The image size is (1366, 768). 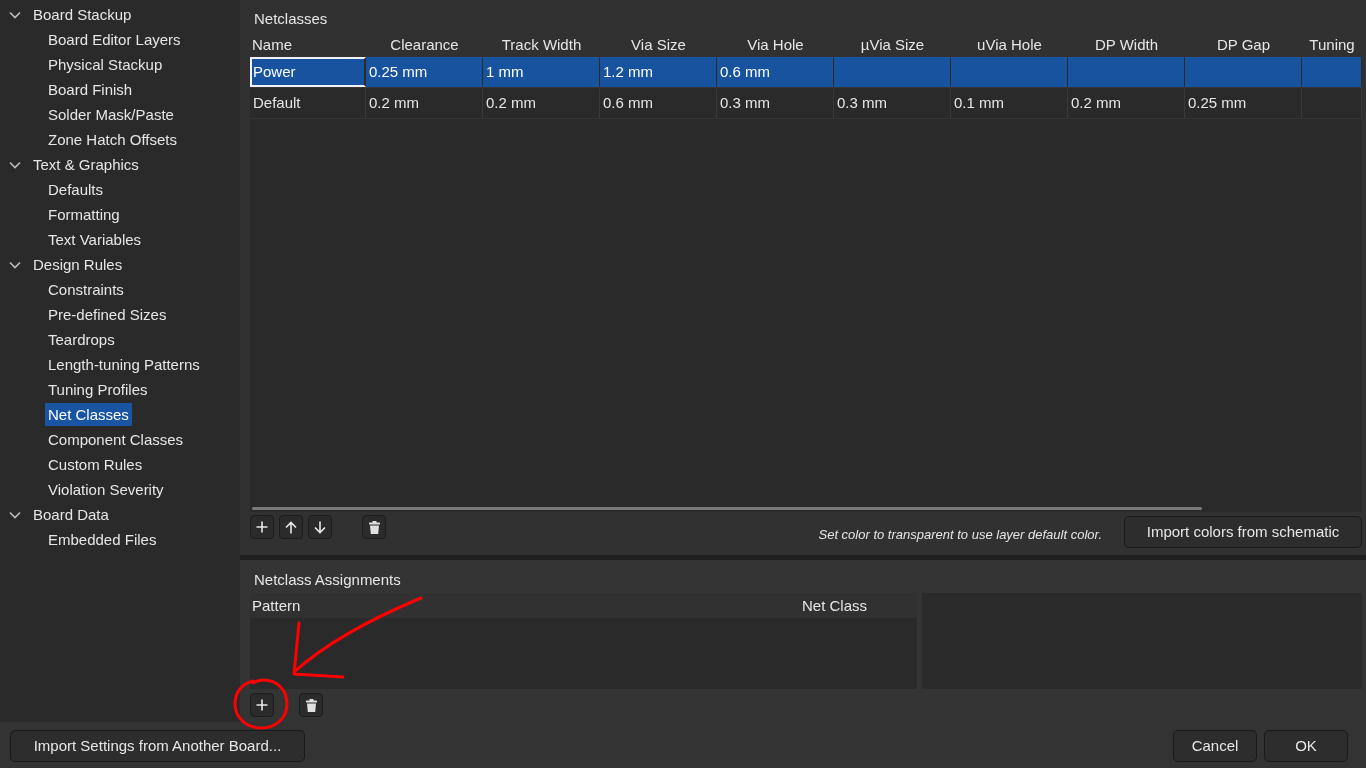 I want to click on table-cell: 1 mm, so click(x=541, y=72).